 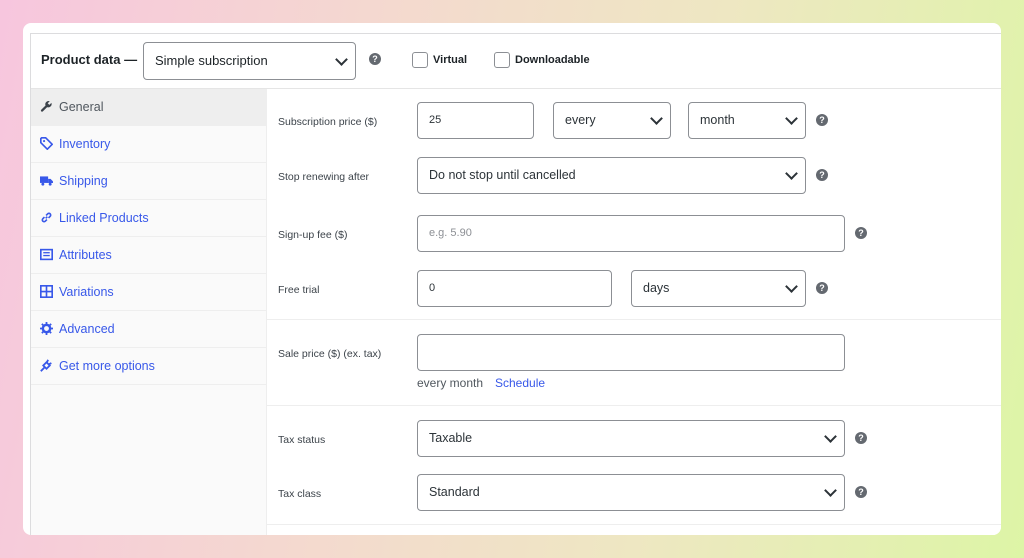 I want to click on tab-attributes: Attributes, so click(x=149, y=255).